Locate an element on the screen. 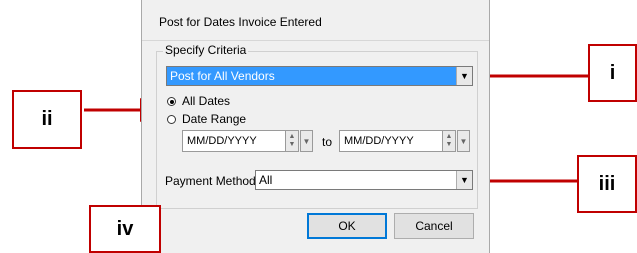  radio-date-range-label: Date Range is located at coordinates (214, 119).